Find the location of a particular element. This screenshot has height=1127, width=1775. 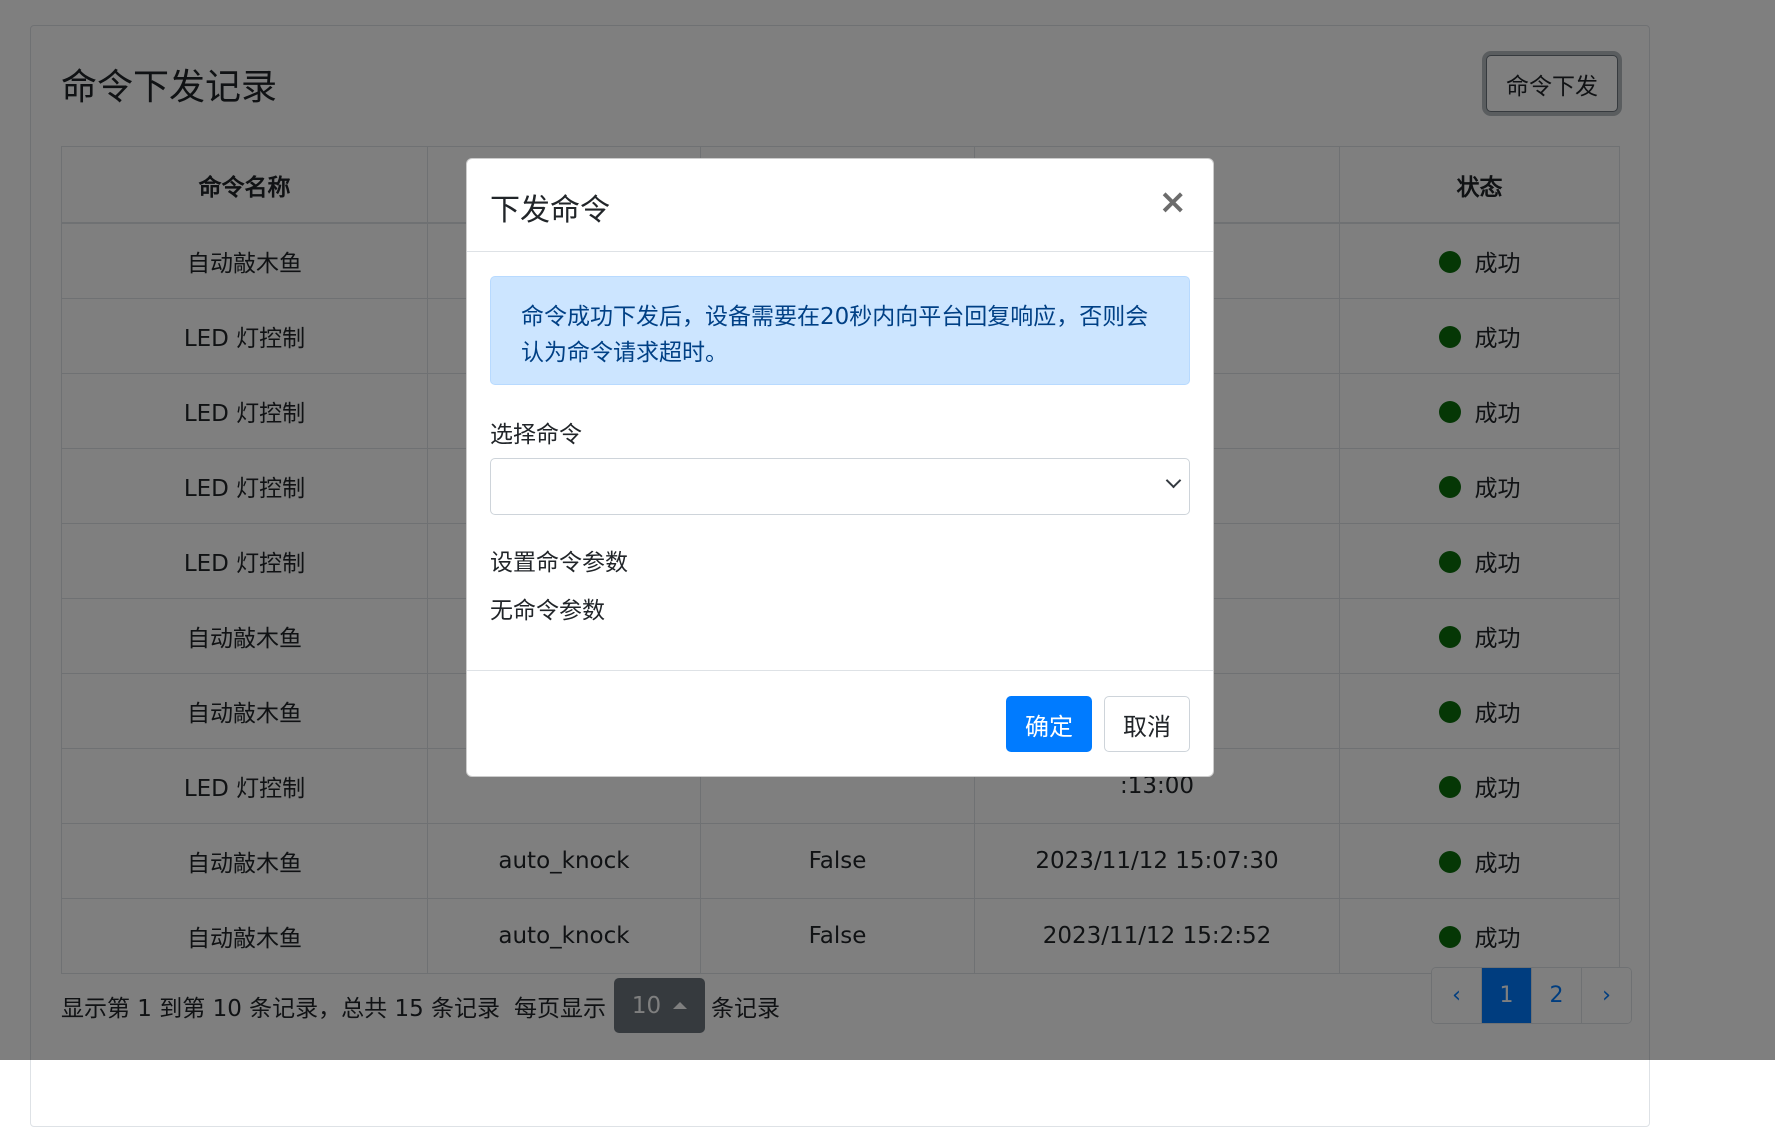

modal-header: 下发命令 × is located at coordinates (840, 205).